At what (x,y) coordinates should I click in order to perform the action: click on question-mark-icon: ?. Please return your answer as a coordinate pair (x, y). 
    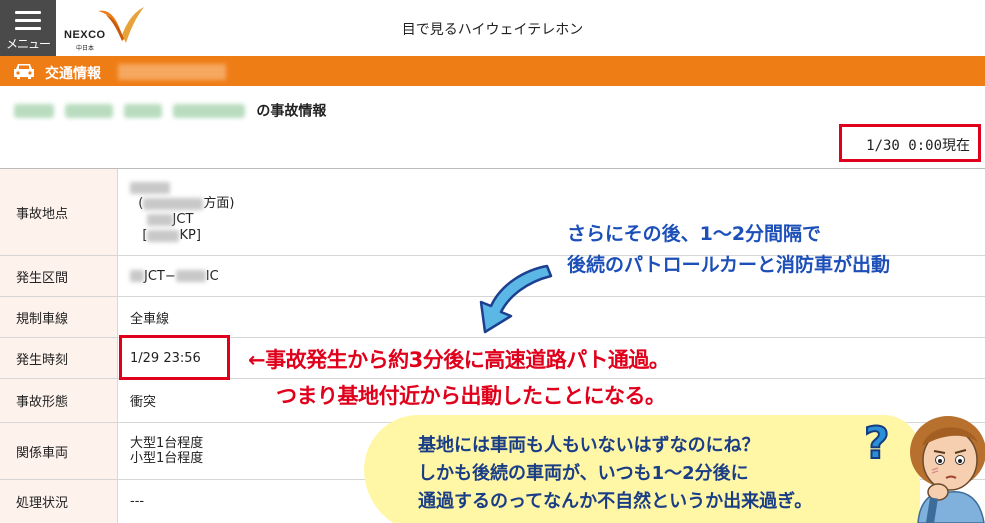
    Looking at the image, I should click on (877, 443).